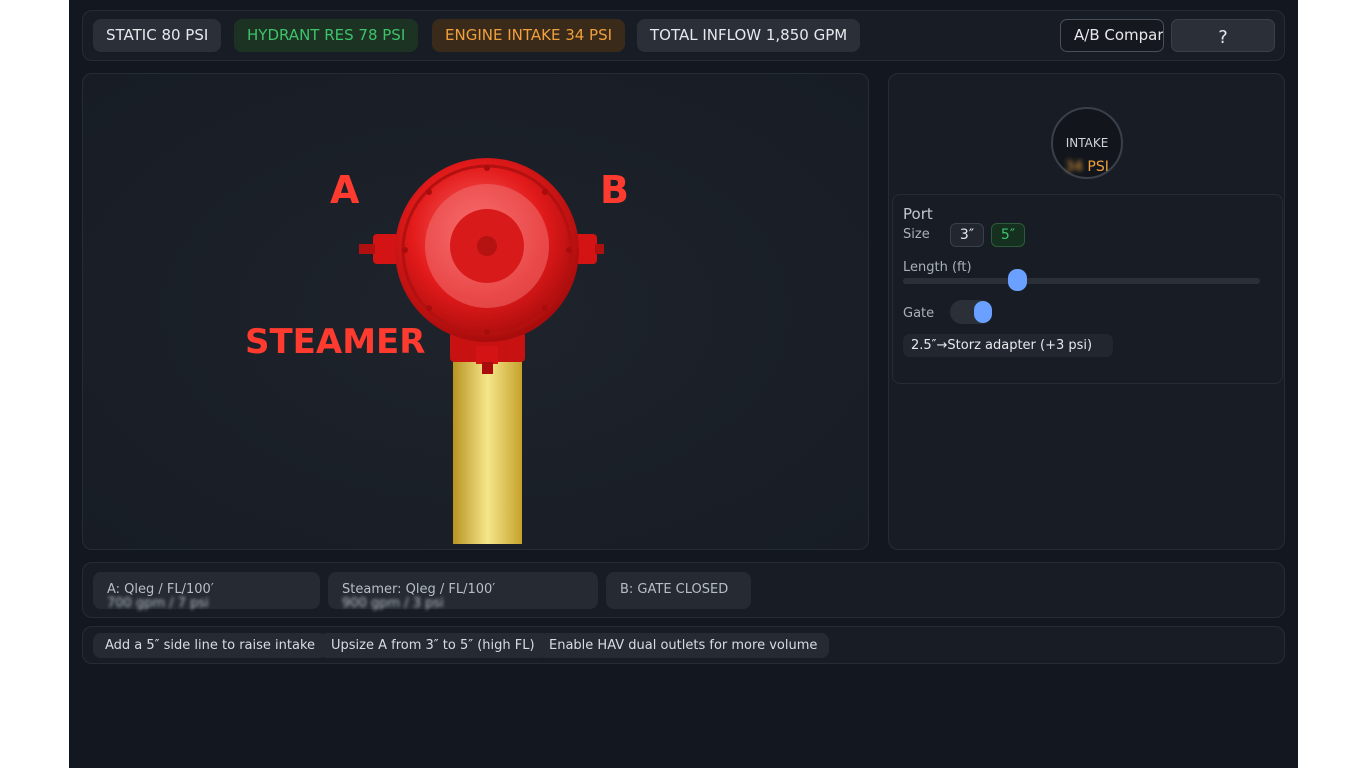 This screenshot has height=768, width=1366. Describe the element at coordinates (1081, 281) in the screenshot. I see `length-slider-track` at that location.